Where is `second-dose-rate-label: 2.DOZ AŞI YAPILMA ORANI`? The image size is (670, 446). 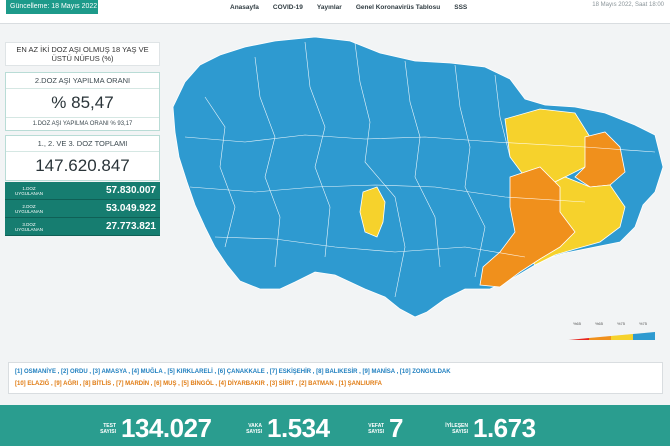 second-dose-rate-label: 2.DOZ AŞI YAPILMA ORANI is located at coordinates (82, 81).